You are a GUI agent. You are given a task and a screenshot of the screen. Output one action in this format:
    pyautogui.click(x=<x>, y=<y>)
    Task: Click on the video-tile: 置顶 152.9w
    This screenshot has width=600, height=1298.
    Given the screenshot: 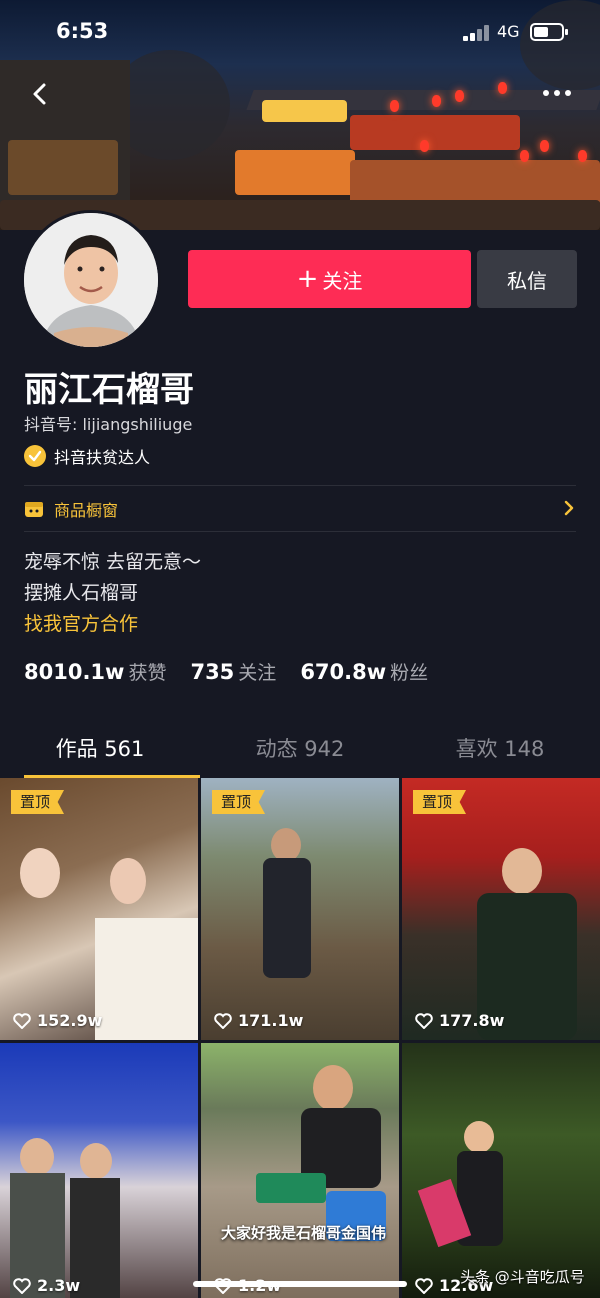 What is the action you would take?
    pyautogui.click(x=99, y=909)
    